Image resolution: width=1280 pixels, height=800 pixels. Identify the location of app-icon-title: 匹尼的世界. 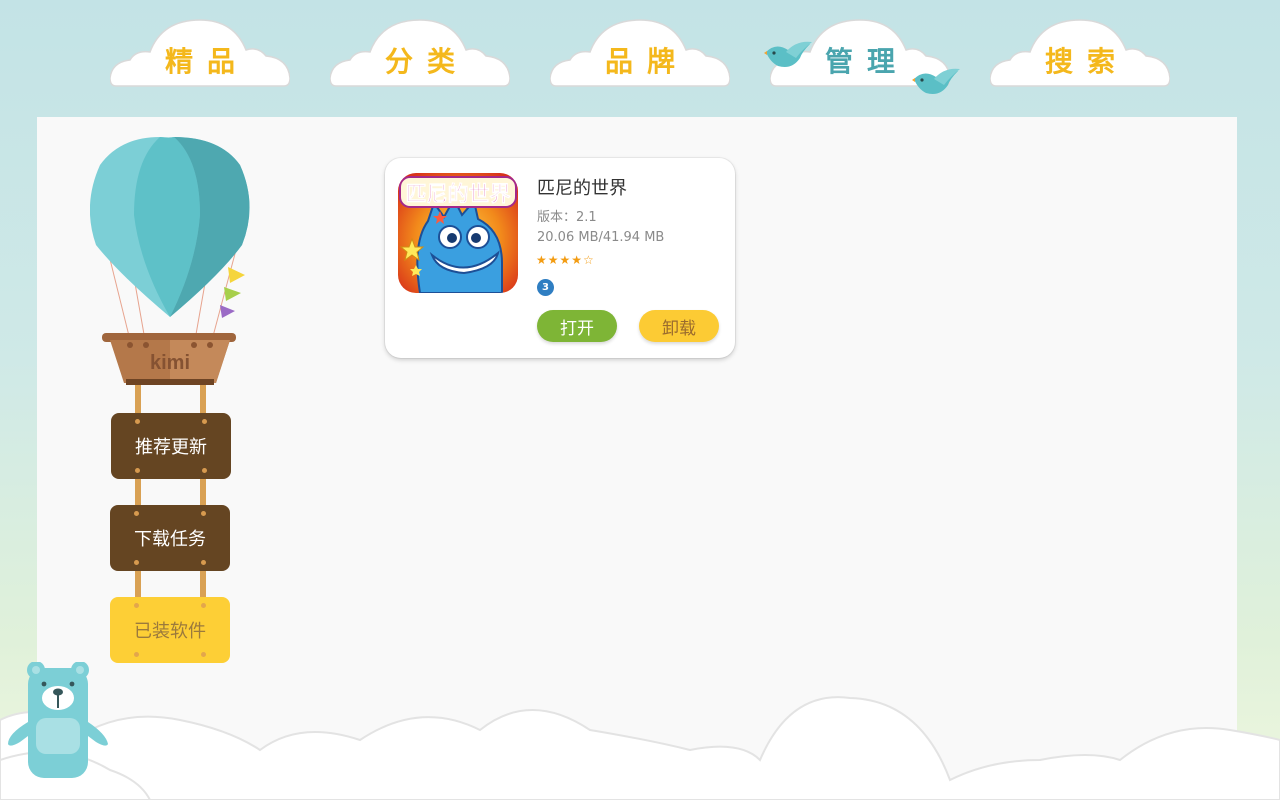
(458, 194).